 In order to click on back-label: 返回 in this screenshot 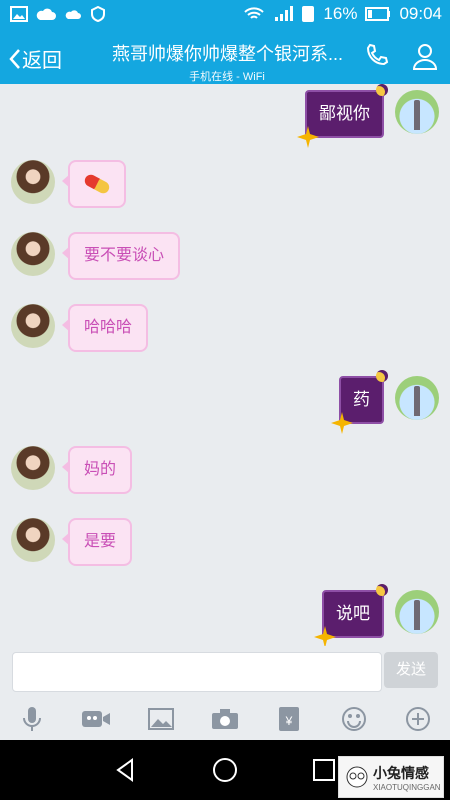, I will do `click(42, 61)`.